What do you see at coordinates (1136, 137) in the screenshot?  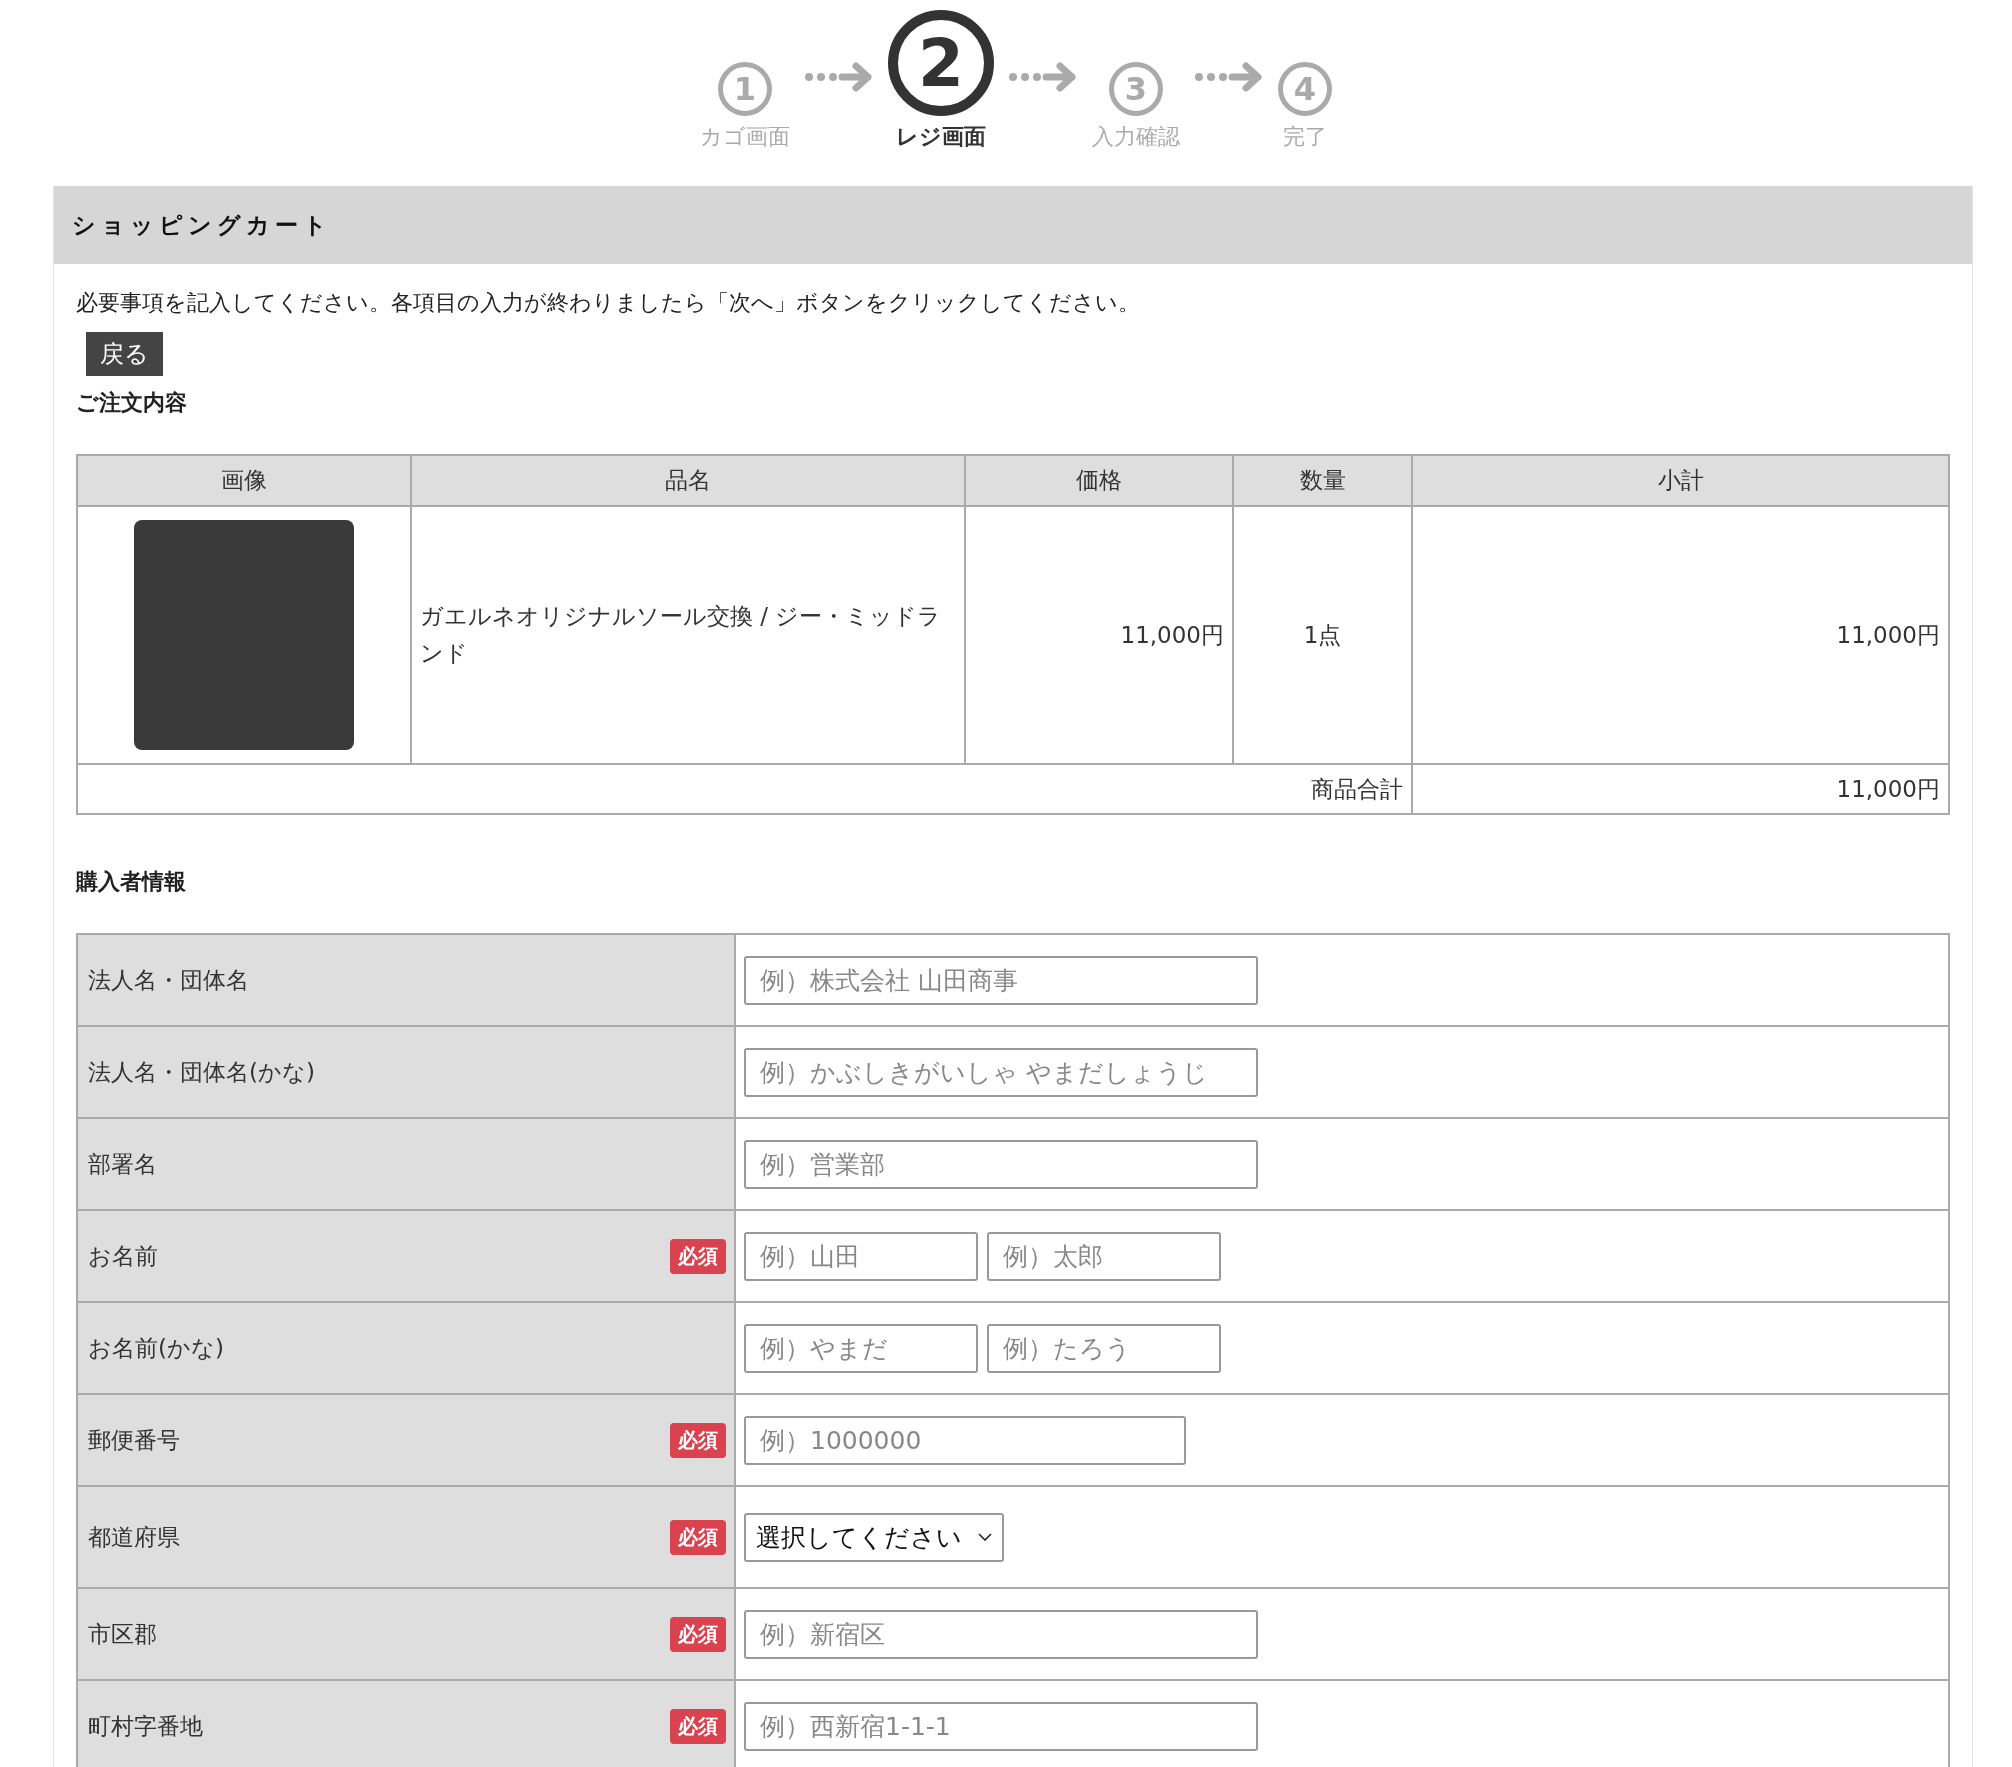 I see `step-label: 入力確認` at bounding box center [1136, 137].